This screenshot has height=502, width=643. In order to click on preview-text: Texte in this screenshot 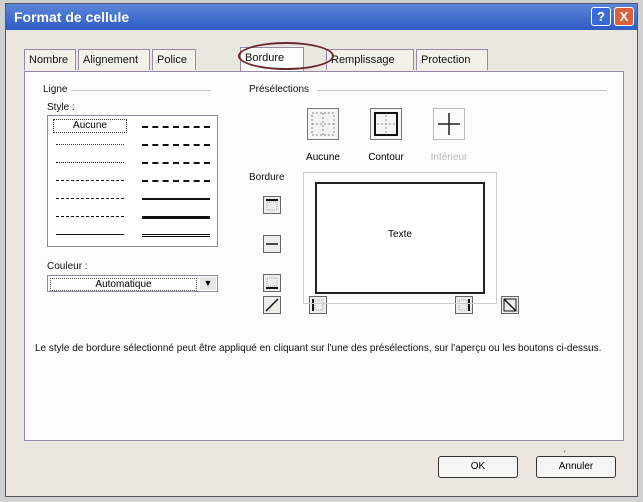, I will do `click(400, 234)`.